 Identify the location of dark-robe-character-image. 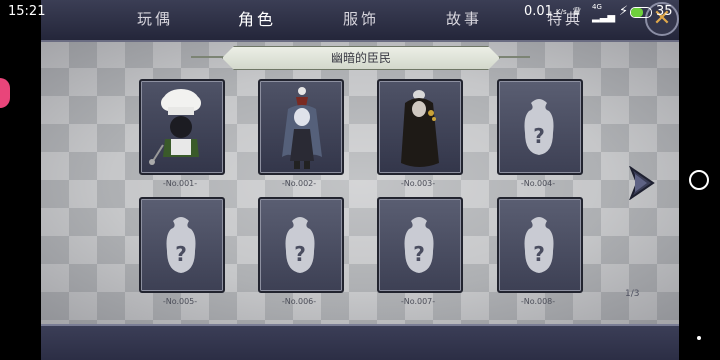
(420, 128).